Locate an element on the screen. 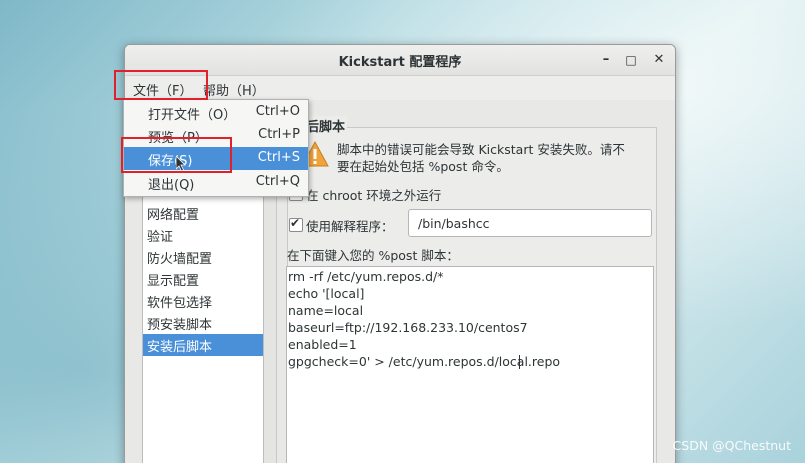 This screenshot has height=463, width=805. code-line: name=local is located at coordinates (326, 310).